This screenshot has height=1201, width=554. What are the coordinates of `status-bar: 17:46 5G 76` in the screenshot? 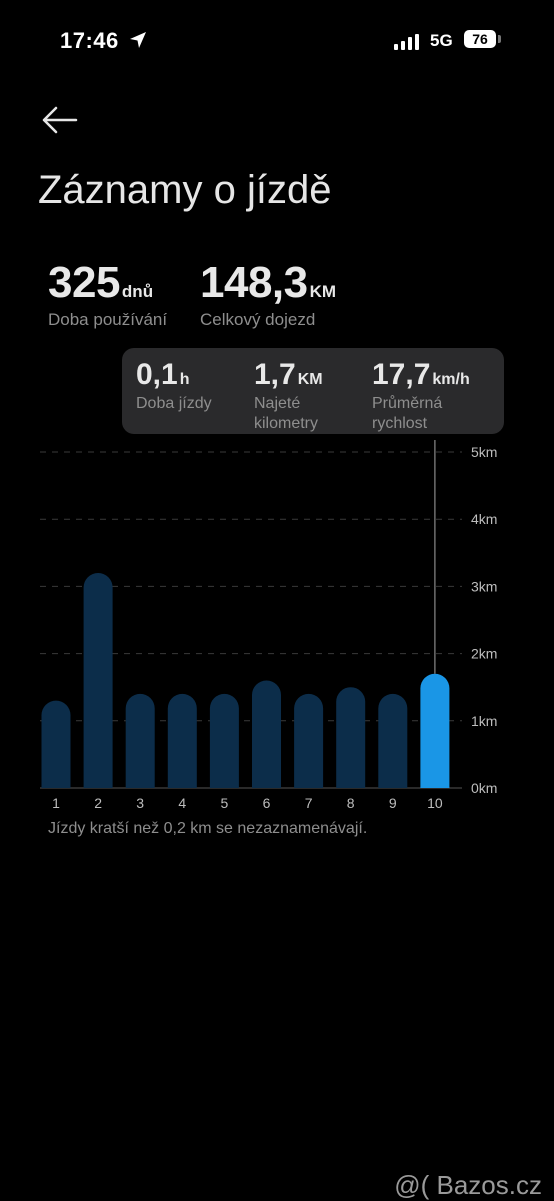 It's located at (277, 40).